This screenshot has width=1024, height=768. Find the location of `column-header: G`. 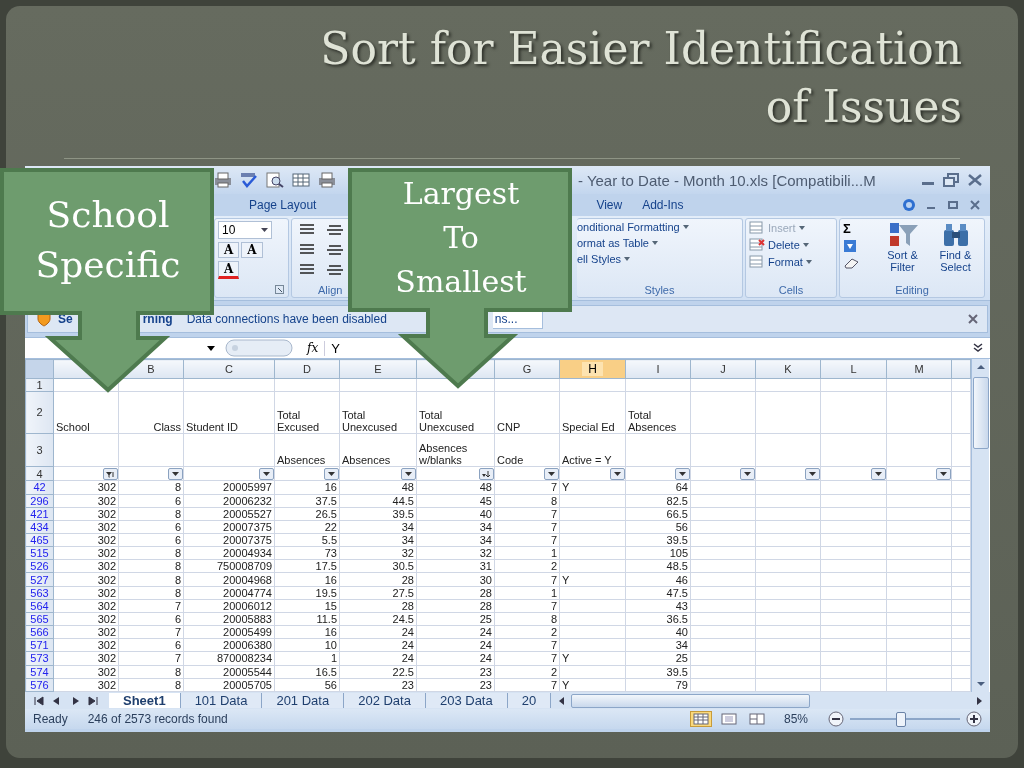

column-header: G is located at coordinates (527, 369).